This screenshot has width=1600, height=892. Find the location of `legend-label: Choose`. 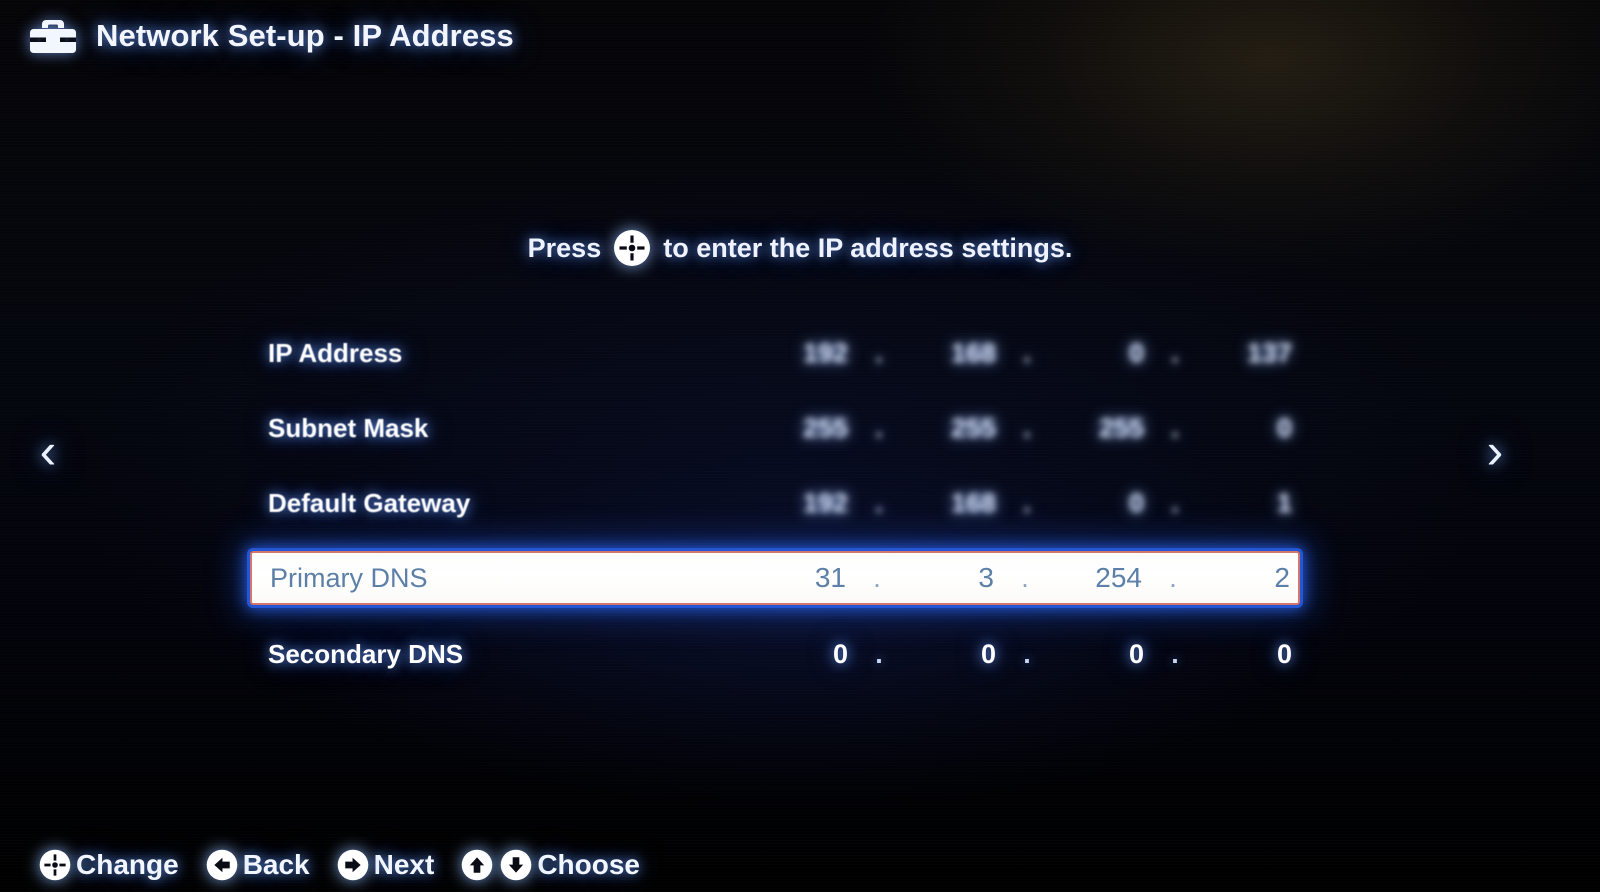

legend-label: Choose is located at coordinates (589, 864).